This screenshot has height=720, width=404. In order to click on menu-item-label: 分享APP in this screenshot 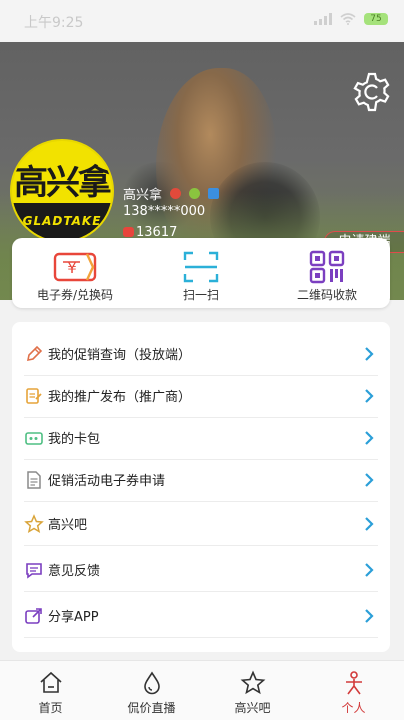, I will do `click(73, 617)`.